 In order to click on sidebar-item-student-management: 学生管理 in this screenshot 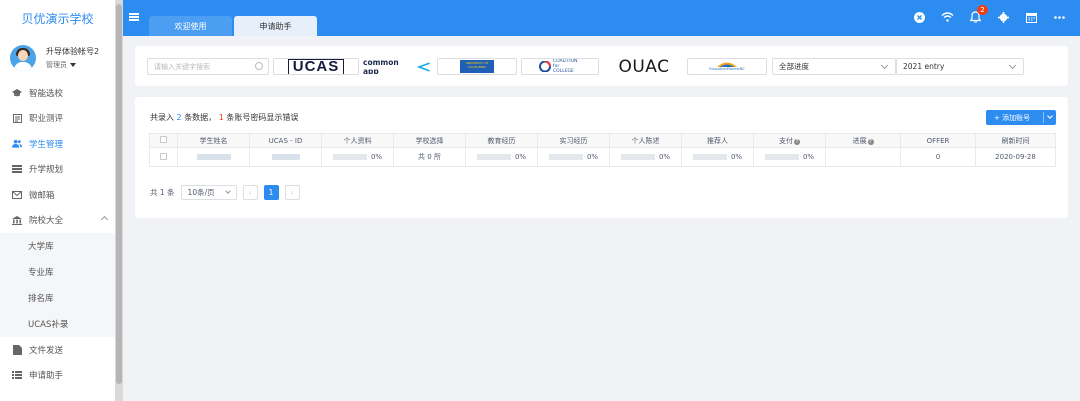, I will do `click(57, 144)`.